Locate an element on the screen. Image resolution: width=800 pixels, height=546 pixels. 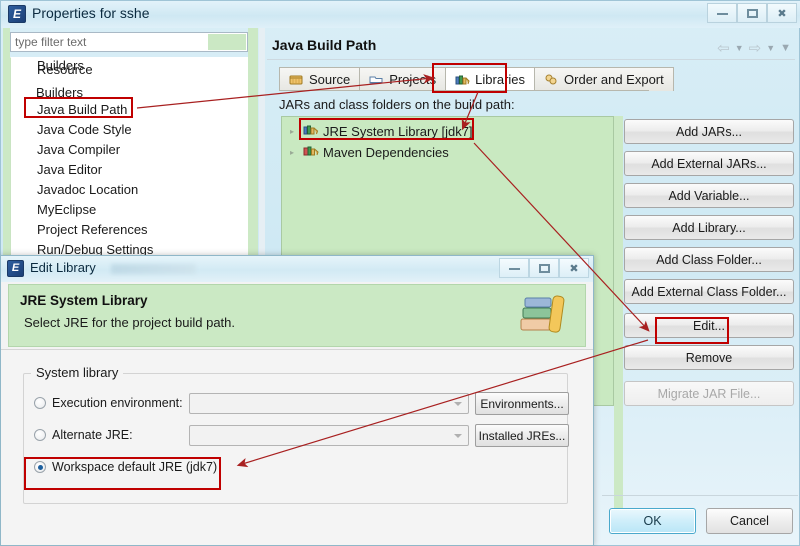
sidebar-item-java-editor: Java Editor is located at coordinates (69, 169).